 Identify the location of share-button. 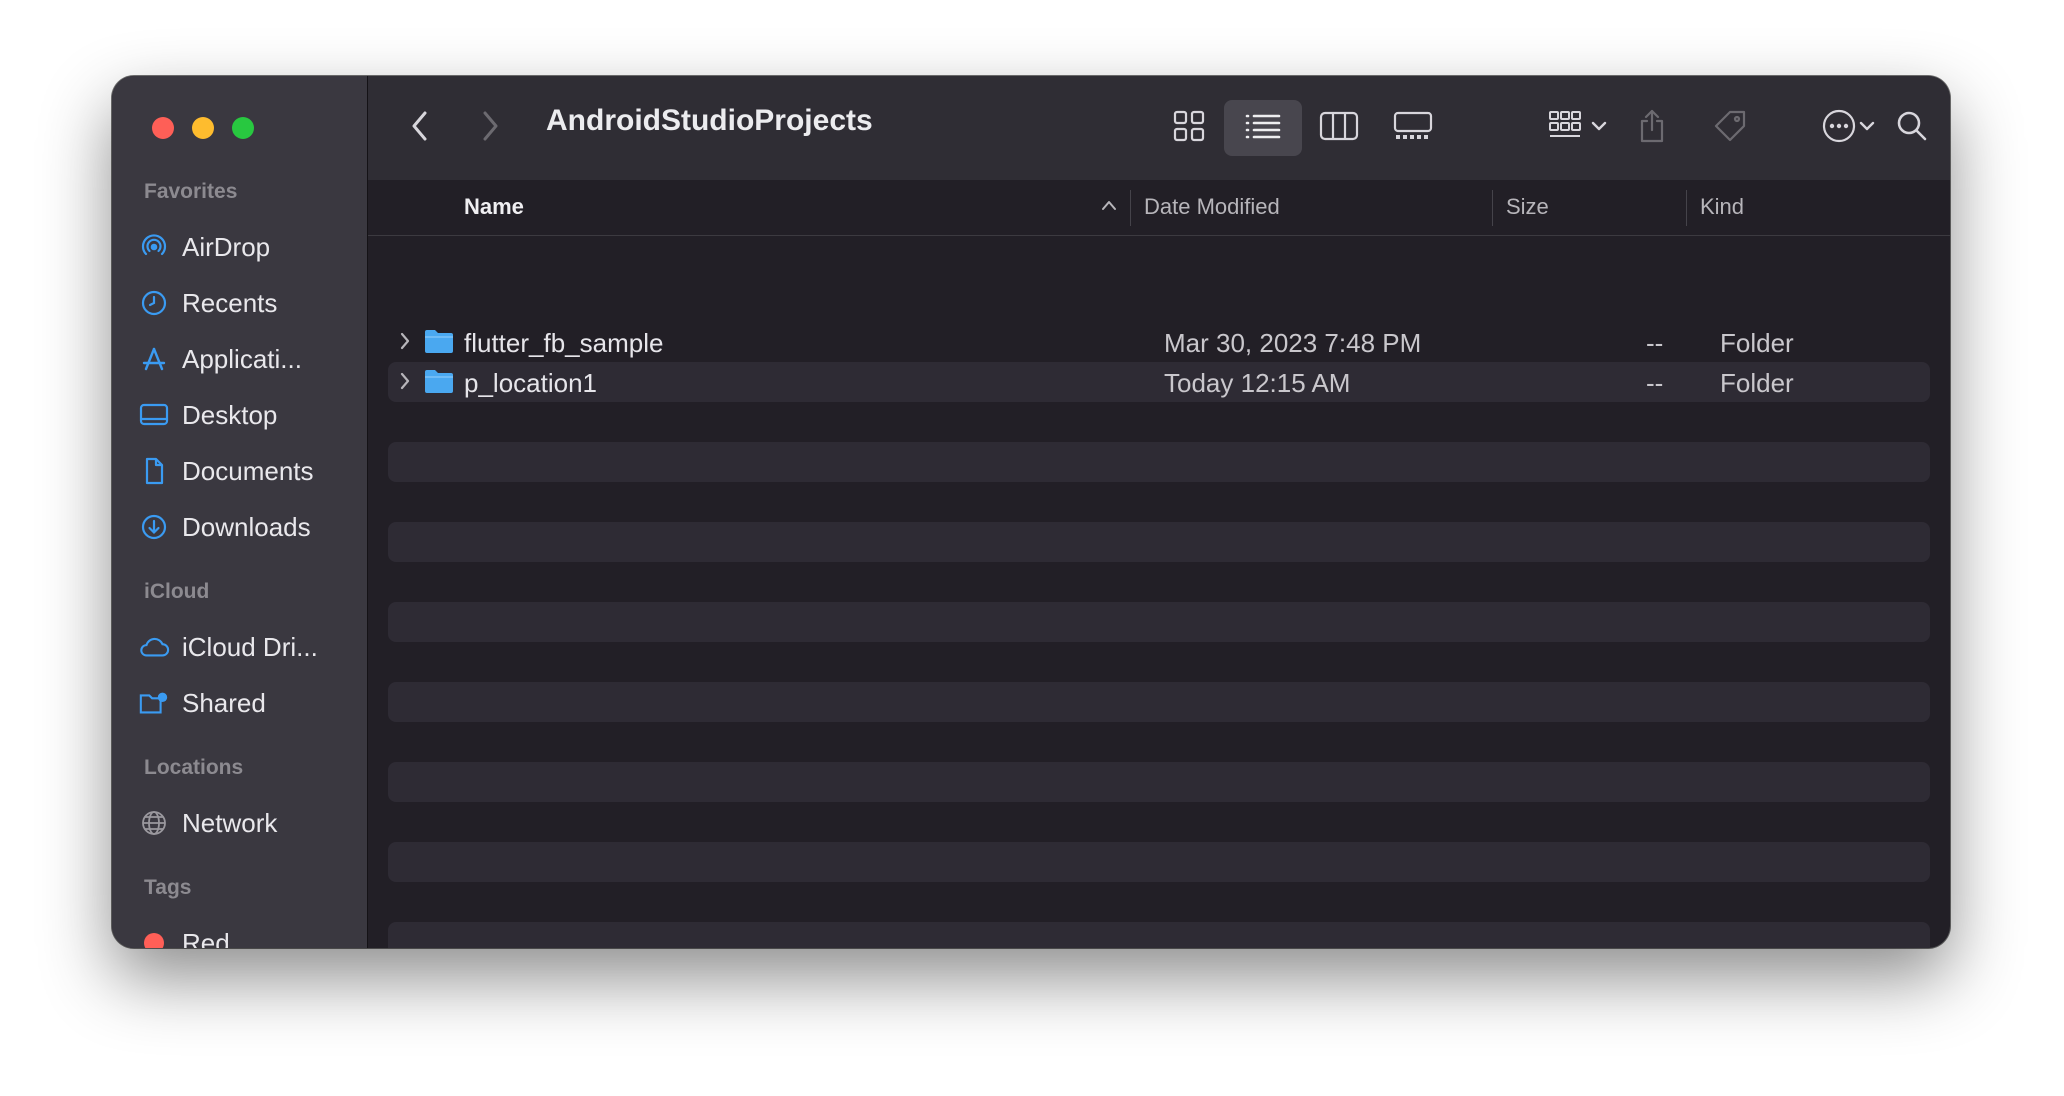
(1652, 128).